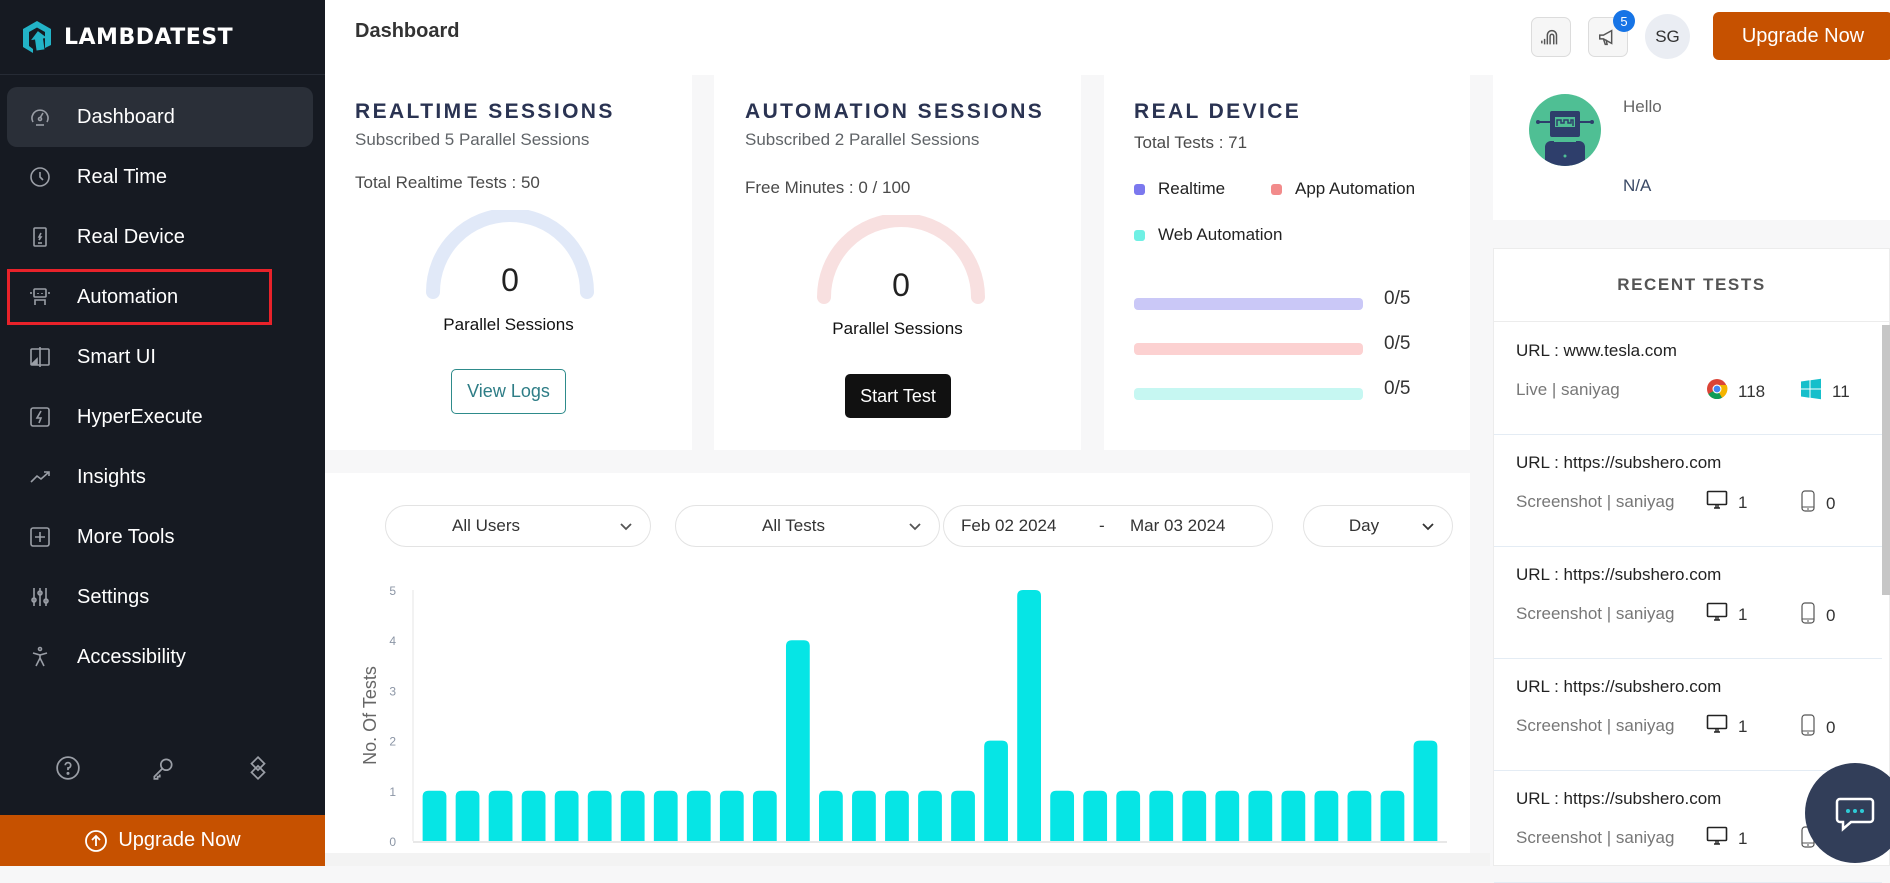 Image resolution: width=1890 pixels, height=883 pixels. I want to click on chart-bar: Feb 12: 1, so click(764, 815).